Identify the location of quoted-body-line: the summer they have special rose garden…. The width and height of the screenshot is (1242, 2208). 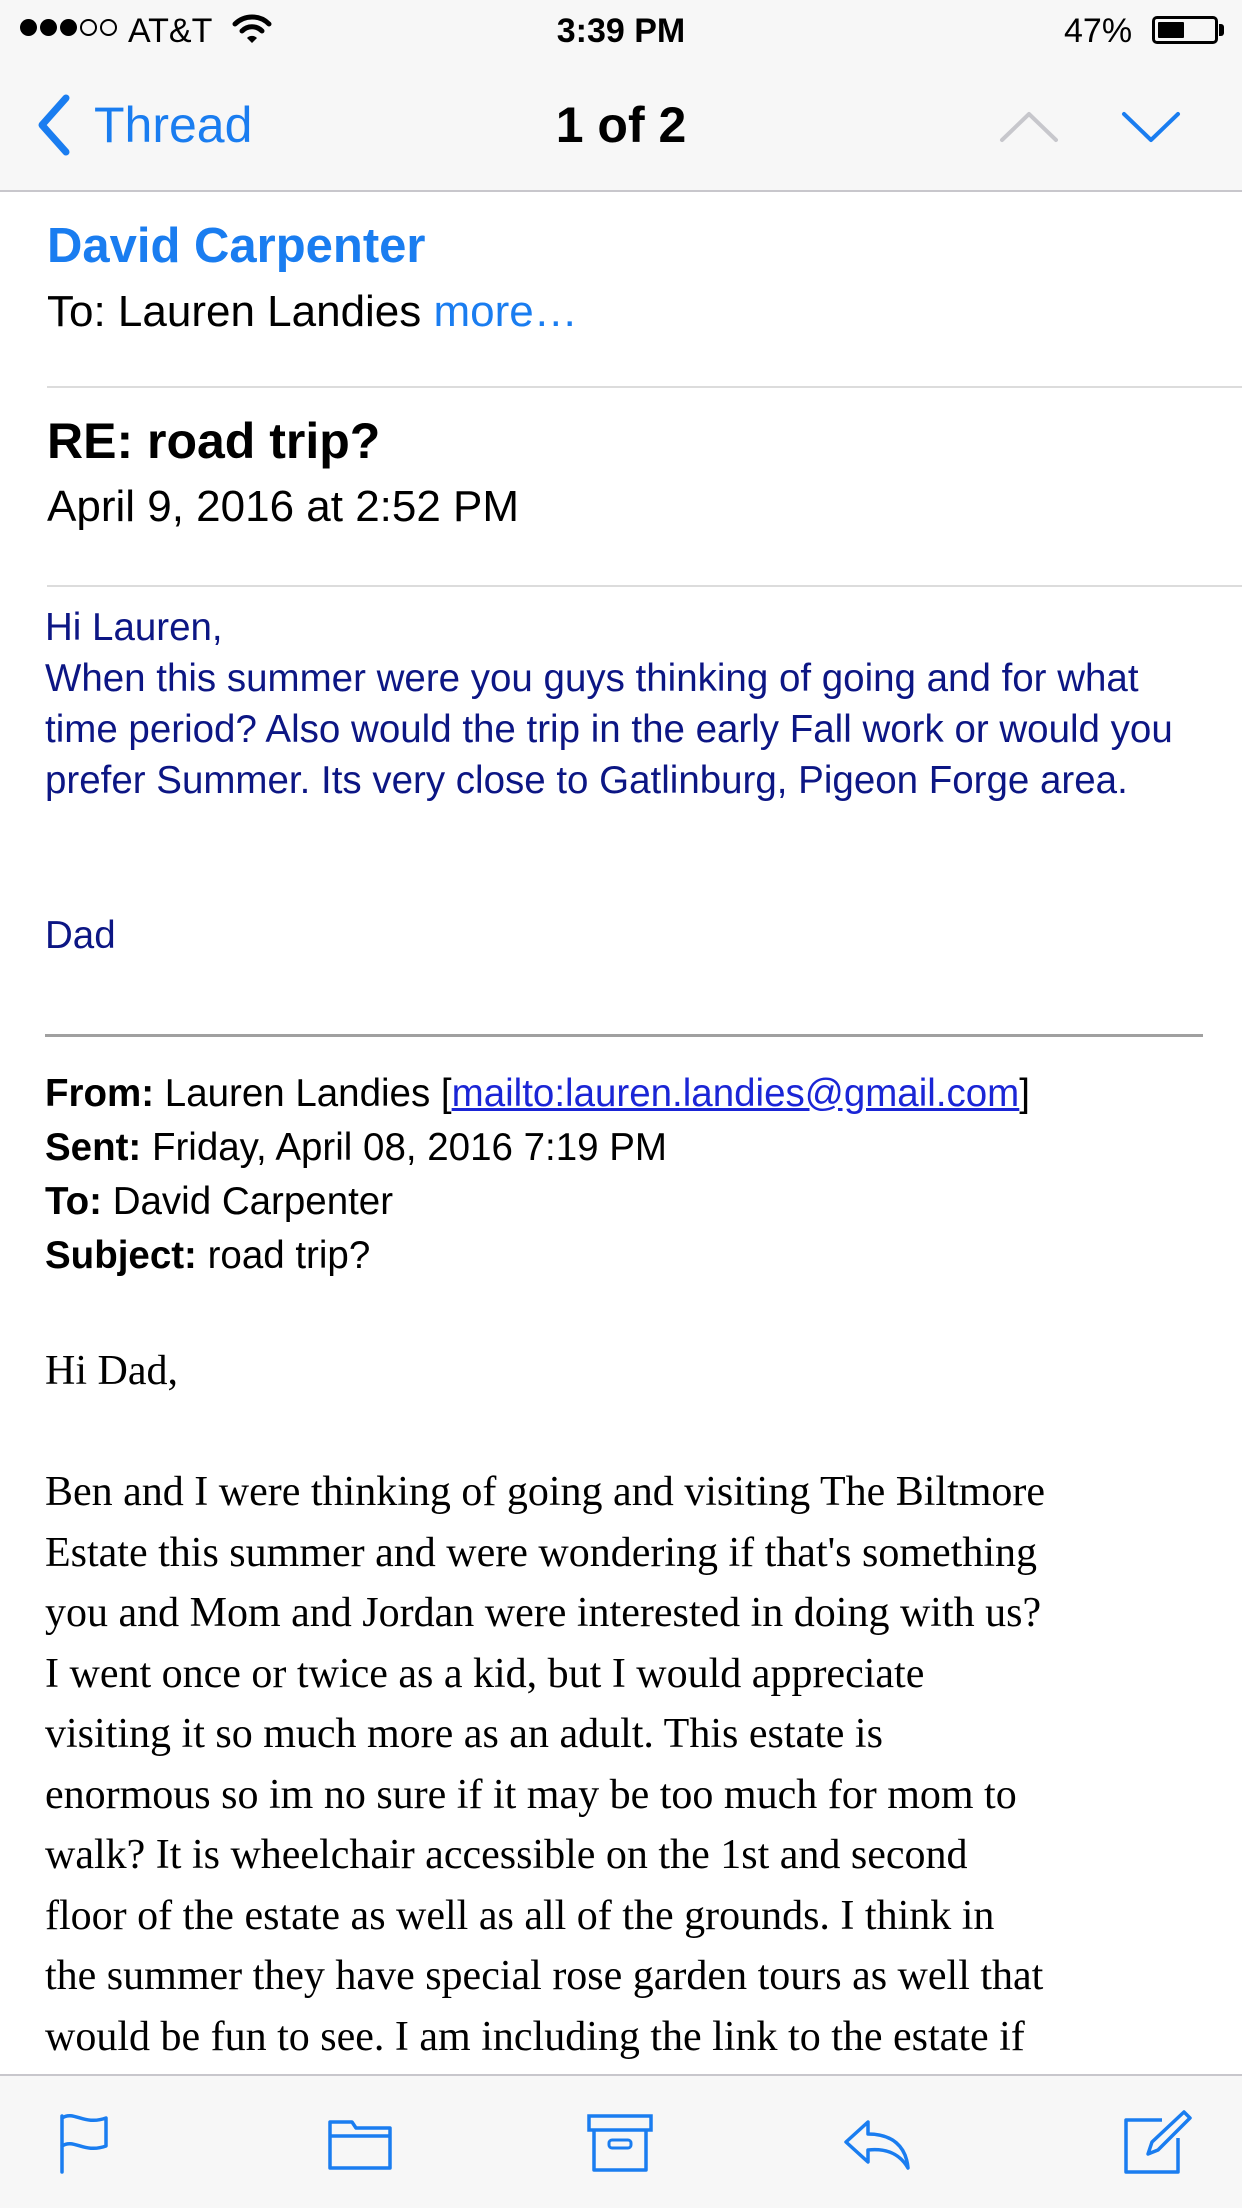
(544, 1976).